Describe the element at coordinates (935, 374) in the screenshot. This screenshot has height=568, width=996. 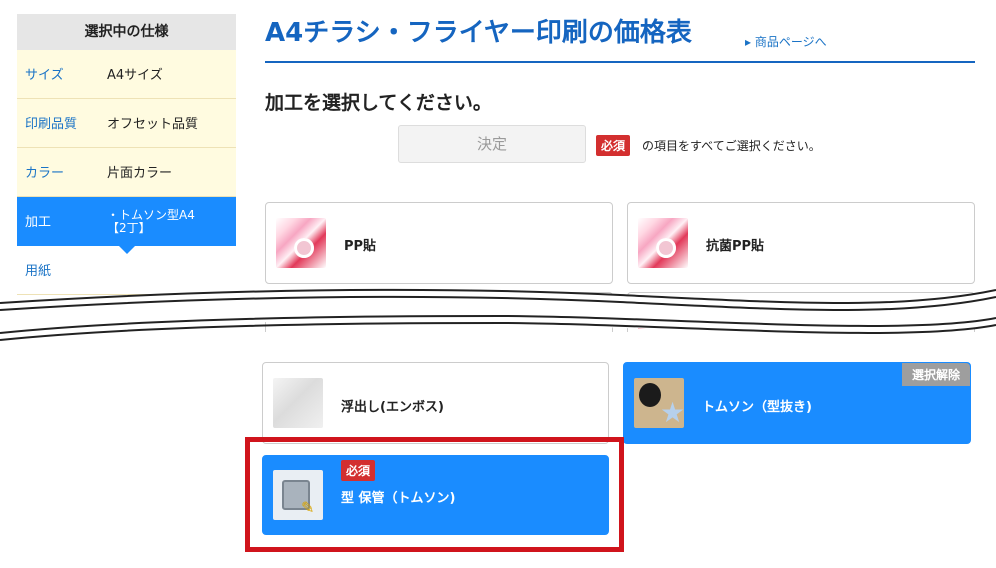
I see `deselect-button: 選択解除` at that location.